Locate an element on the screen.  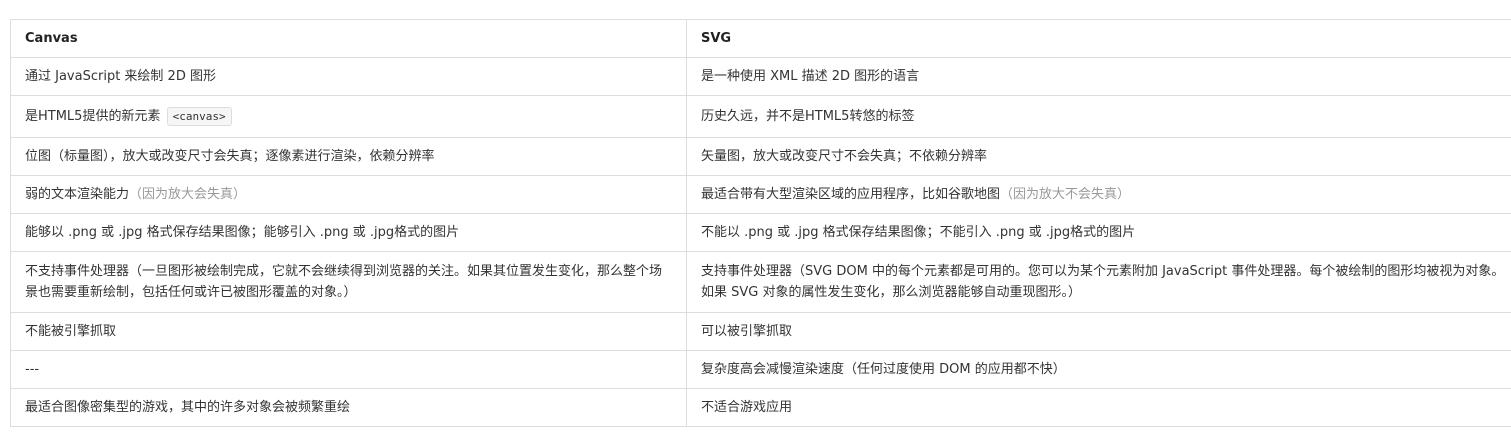
cell-canvas-text: 弱的文本渲染能力 is located at coordinates (77, 194).